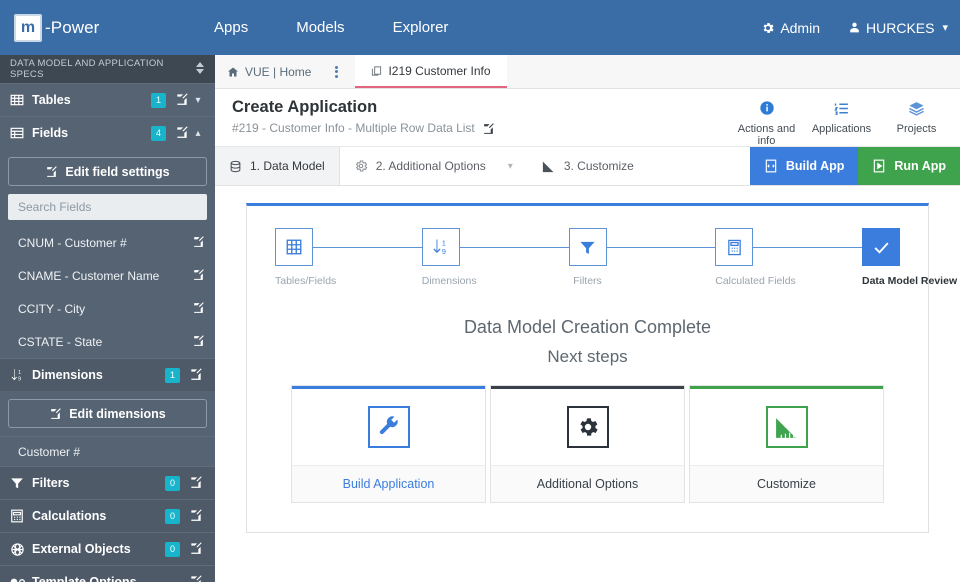 The width and height of the screenshot is (960, 582). What do you see at coordinates (198, 133) in the screenshot?
I see `chevron-up-icon: ▴` at bounding box center [198, 133].